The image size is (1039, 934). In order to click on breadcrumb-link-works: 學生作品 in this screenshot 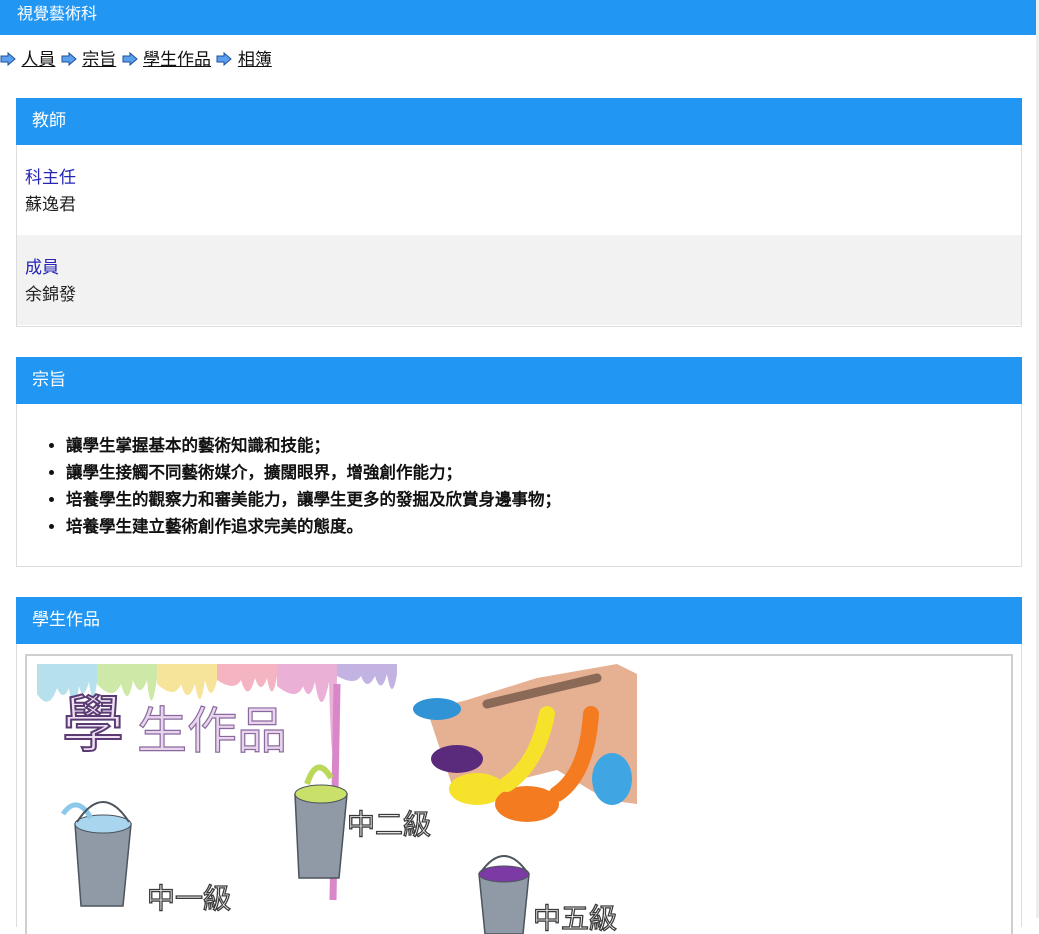, I will do `click(177, 60)`.